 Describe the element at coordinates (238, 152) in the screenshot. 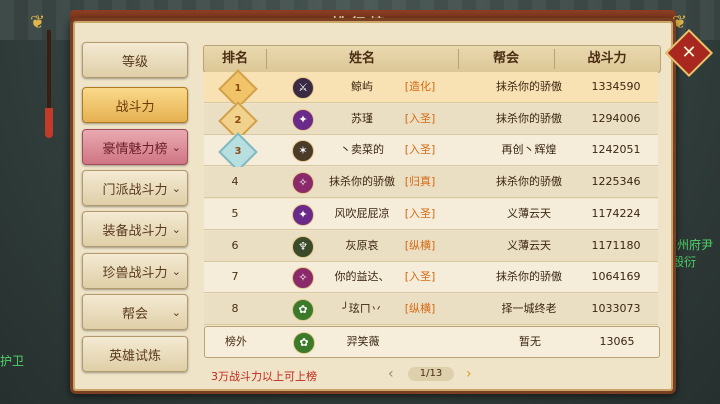

I see `rank-number: 3` at that location.